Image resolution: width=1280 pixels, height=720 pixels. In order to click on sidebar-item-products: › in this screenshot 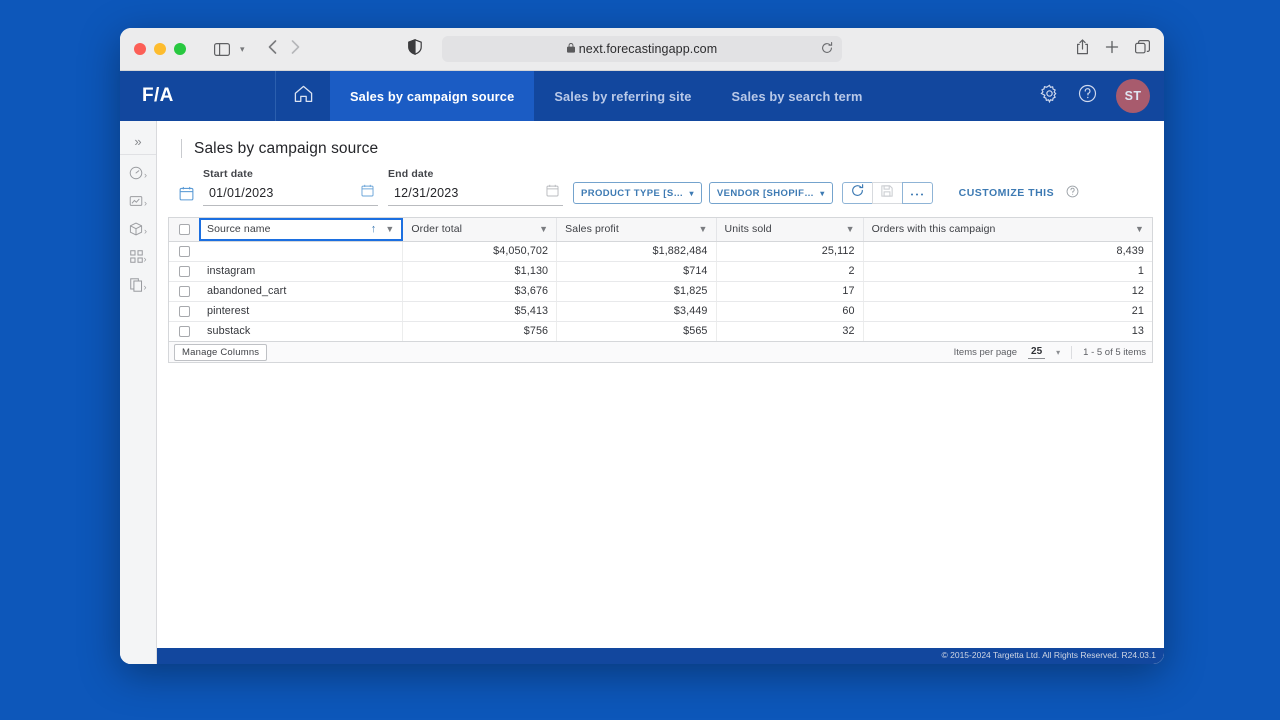, I will do `click(138, 231)`.